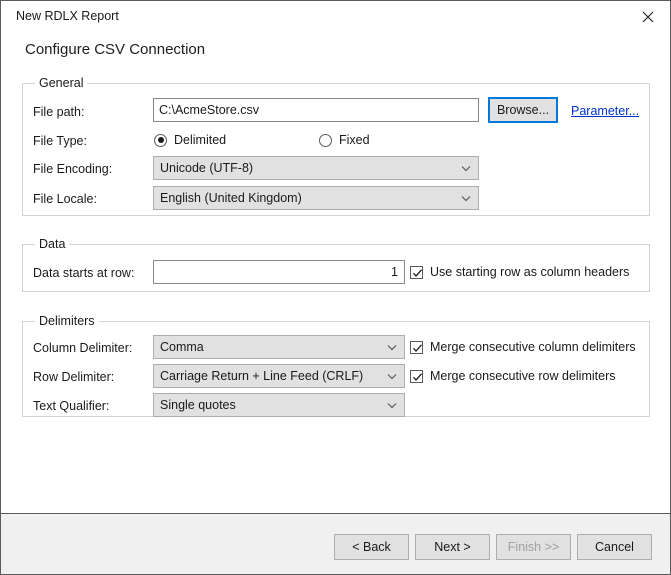 The image size is (671, 575). What do you see at coordinates (115, 49) in the screenshot?
I see `page-title: Configure CSV Connection` at bounding box center [115, 49].